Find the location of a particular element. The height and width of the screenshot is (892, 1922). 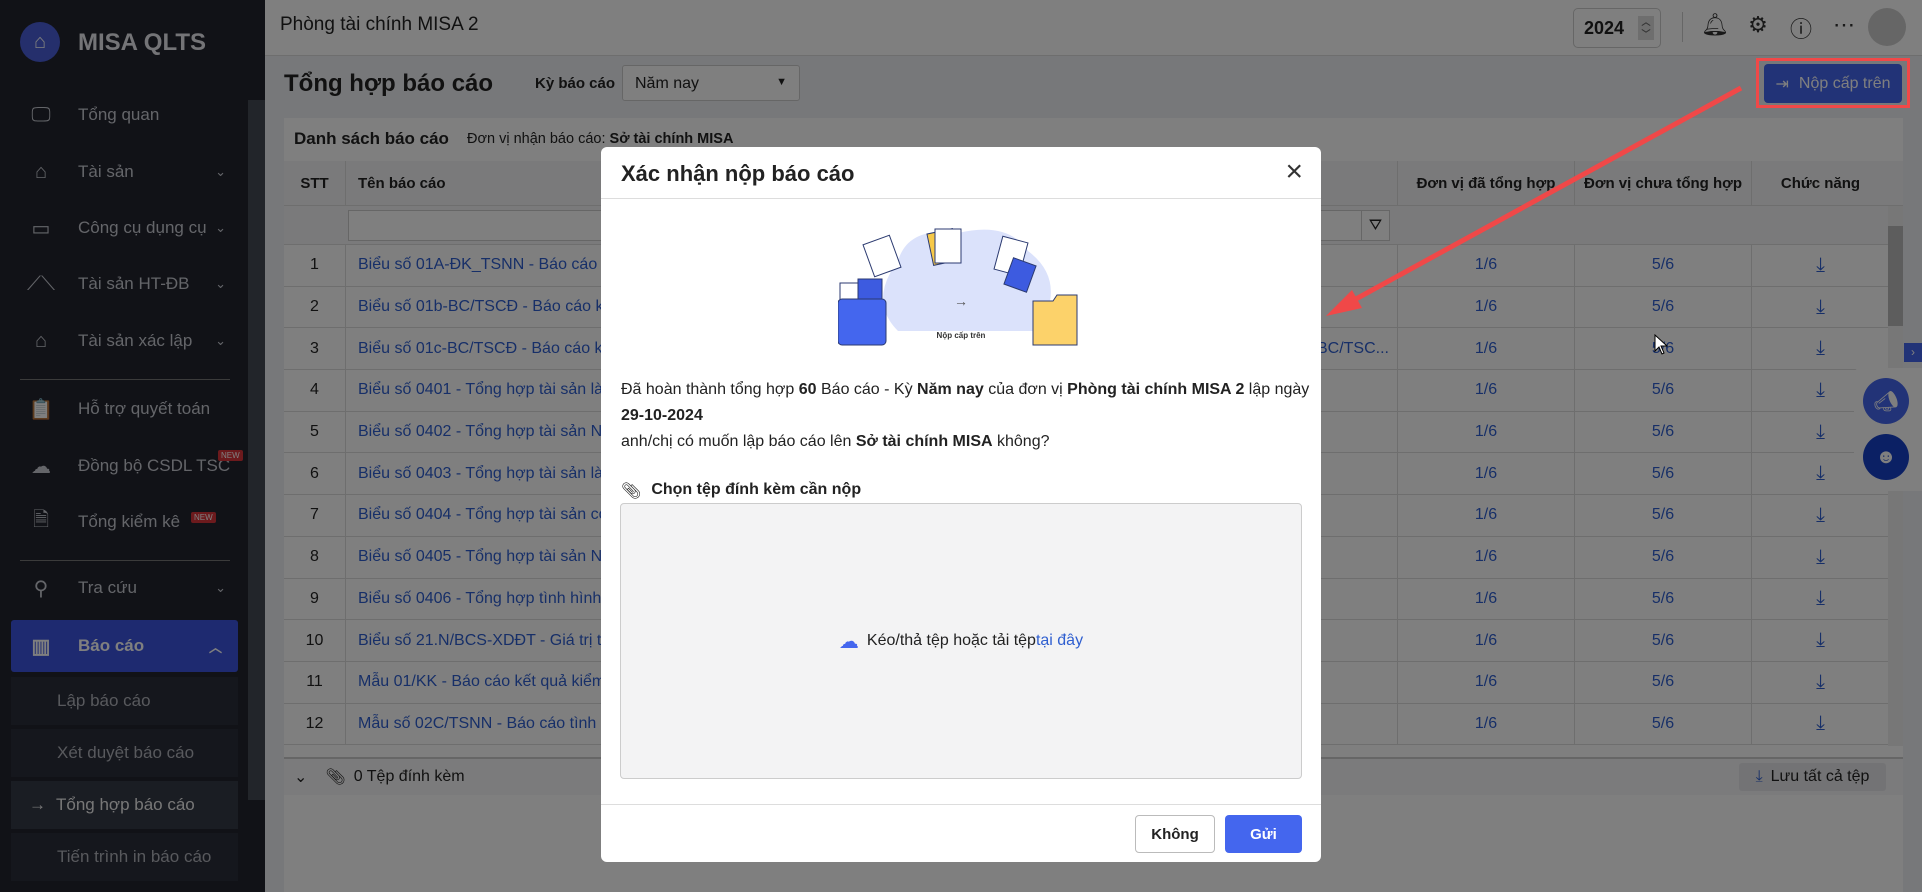

date: 29-10-2024 is located at coordinates (662, 415).